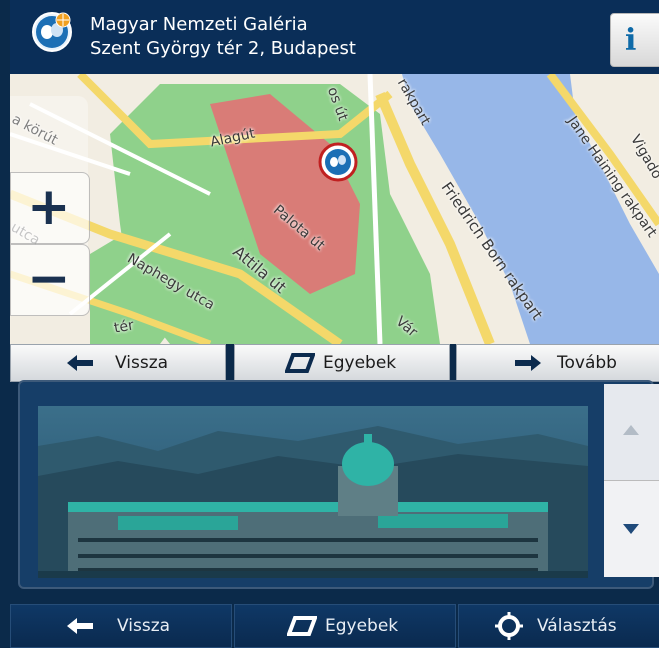  I want to click on bottom-back-button: Vissza, so click(121, 626).